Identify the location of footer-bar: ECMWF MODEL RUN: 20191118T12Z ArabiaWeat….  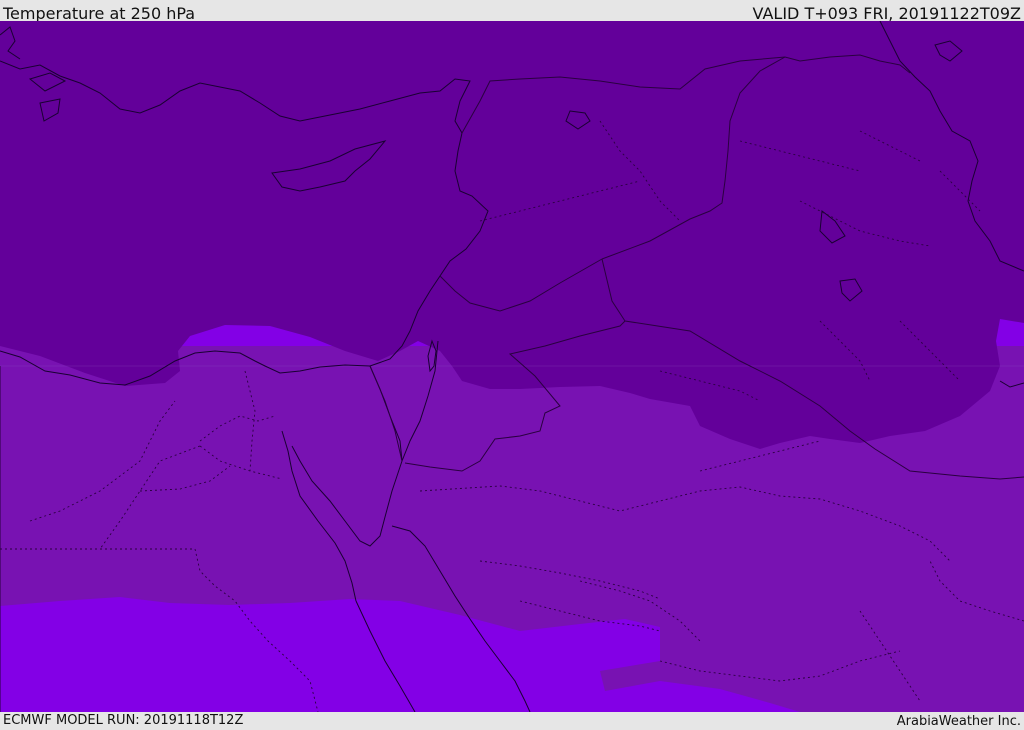
(512, 720).